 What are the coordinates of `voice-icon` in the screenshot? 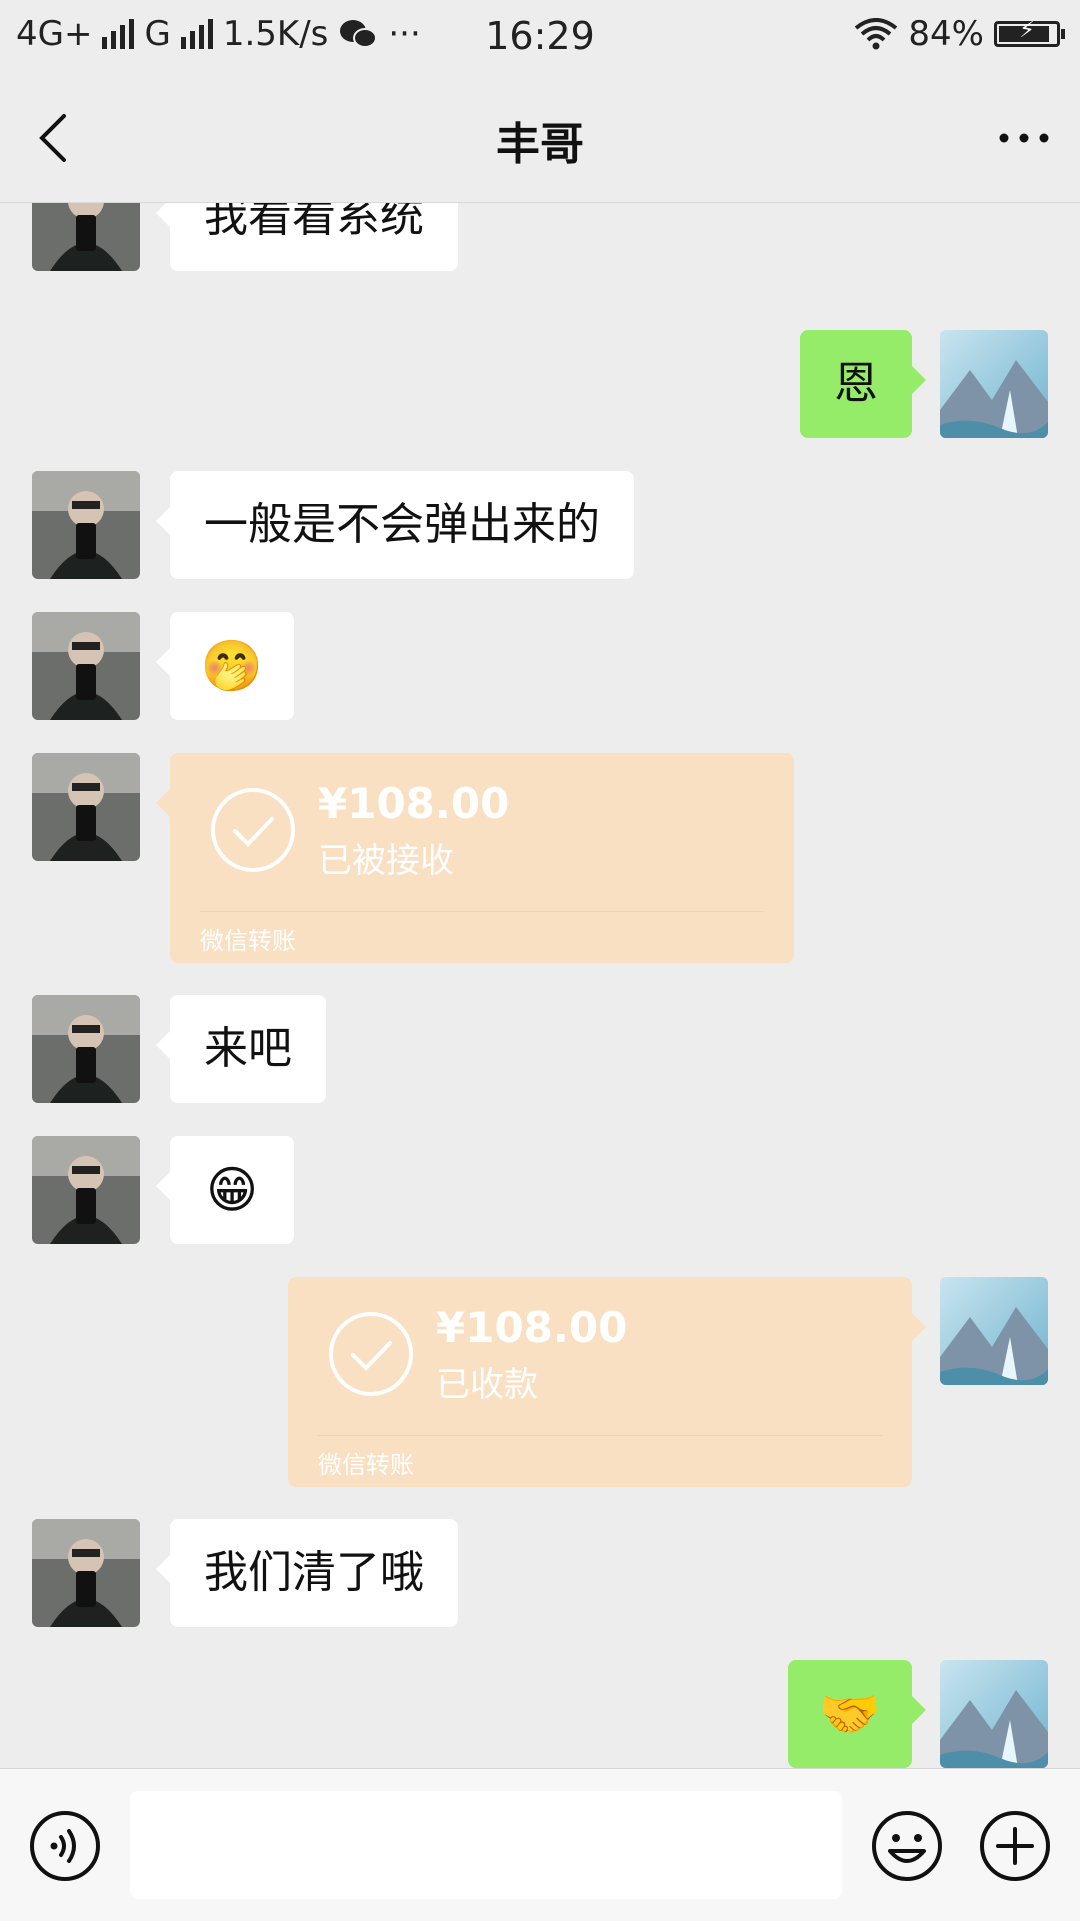 It's located at (65, 1846).